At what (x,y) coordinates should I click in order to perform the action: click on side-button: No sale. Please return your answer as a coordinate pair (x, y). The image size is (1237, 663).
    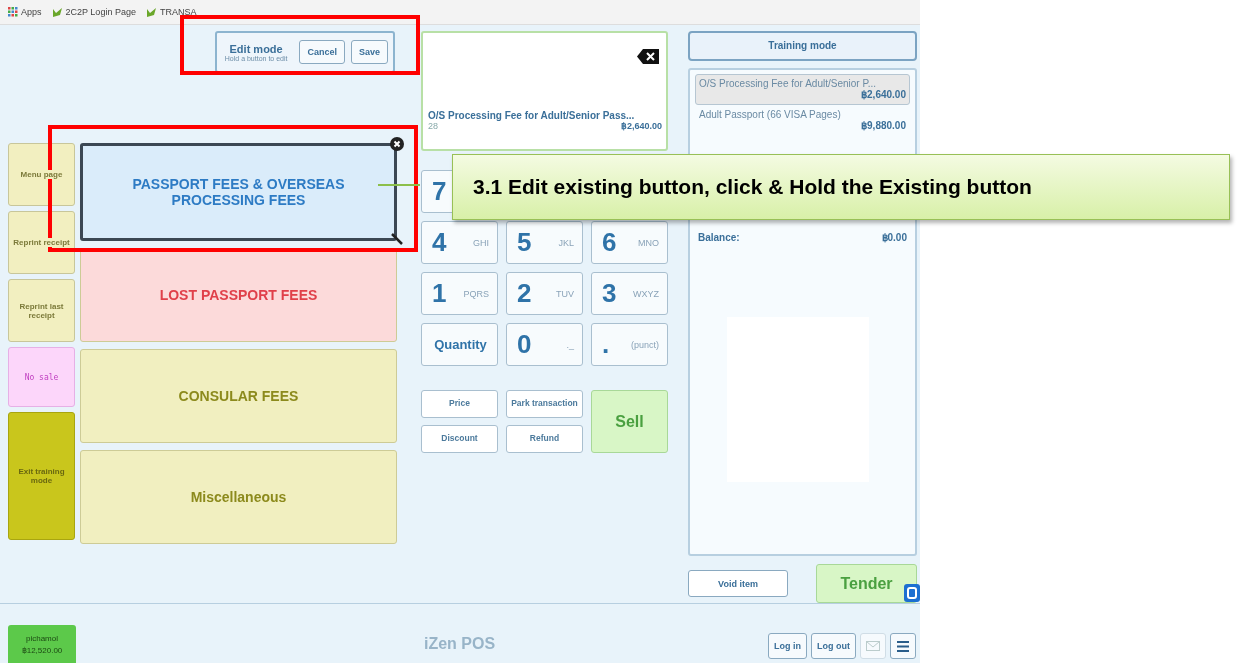
    Looking at the image, I should click on (41, 377).